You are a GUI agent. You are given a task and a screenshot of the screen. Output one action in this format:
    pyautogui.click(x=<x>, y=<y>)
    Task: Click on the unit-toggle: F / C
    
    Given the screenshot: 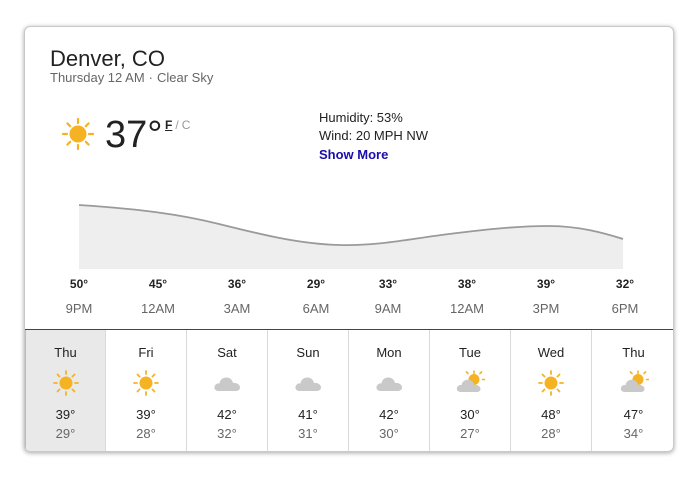 What is the action you would take?
    pyautogui.click(x=177, y=125)
    